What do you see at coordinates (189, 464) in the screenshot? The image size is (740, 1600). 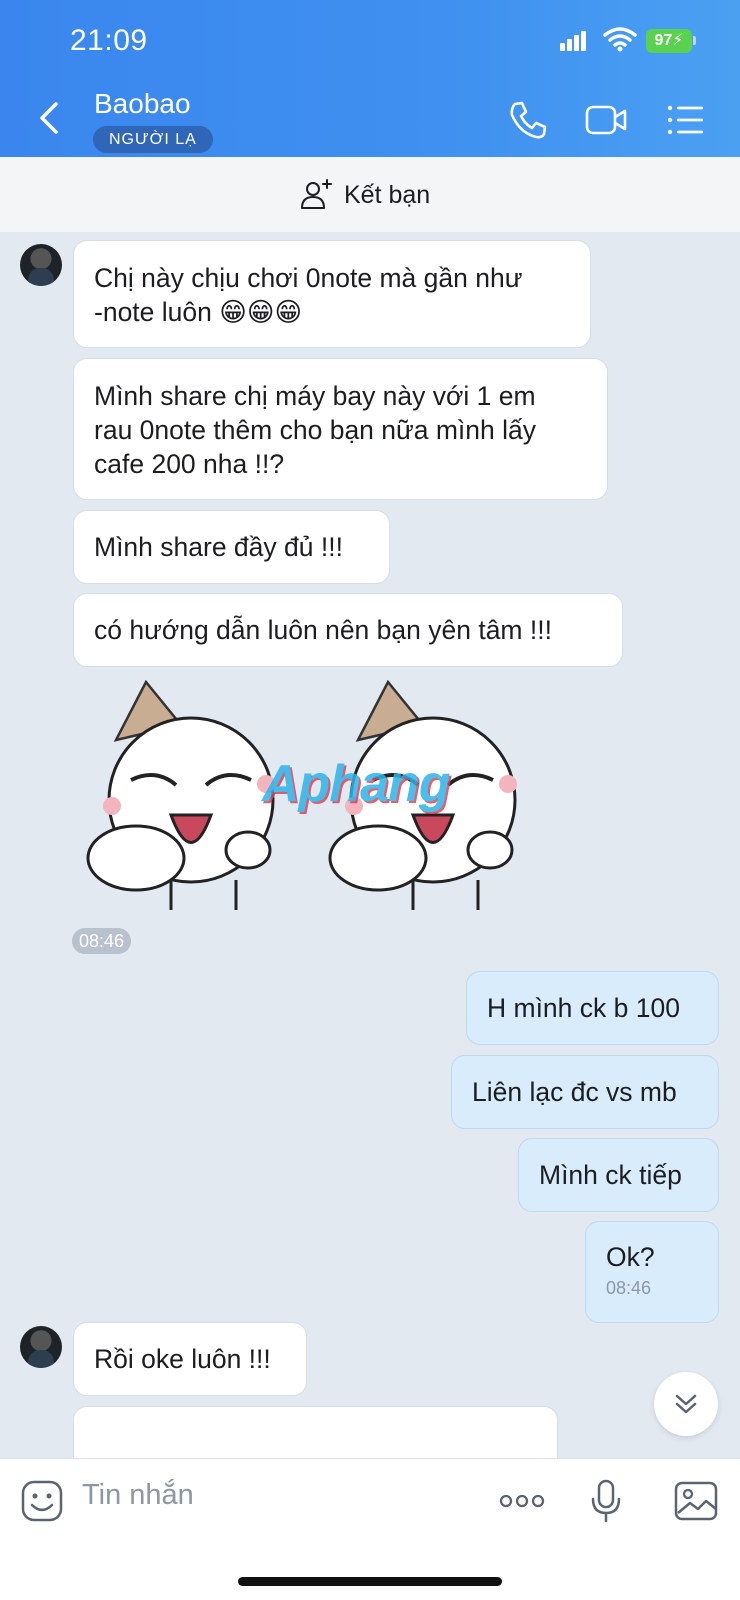 I see `message-text: cafe 200 nha !!?` at bounding box center [189, 464].